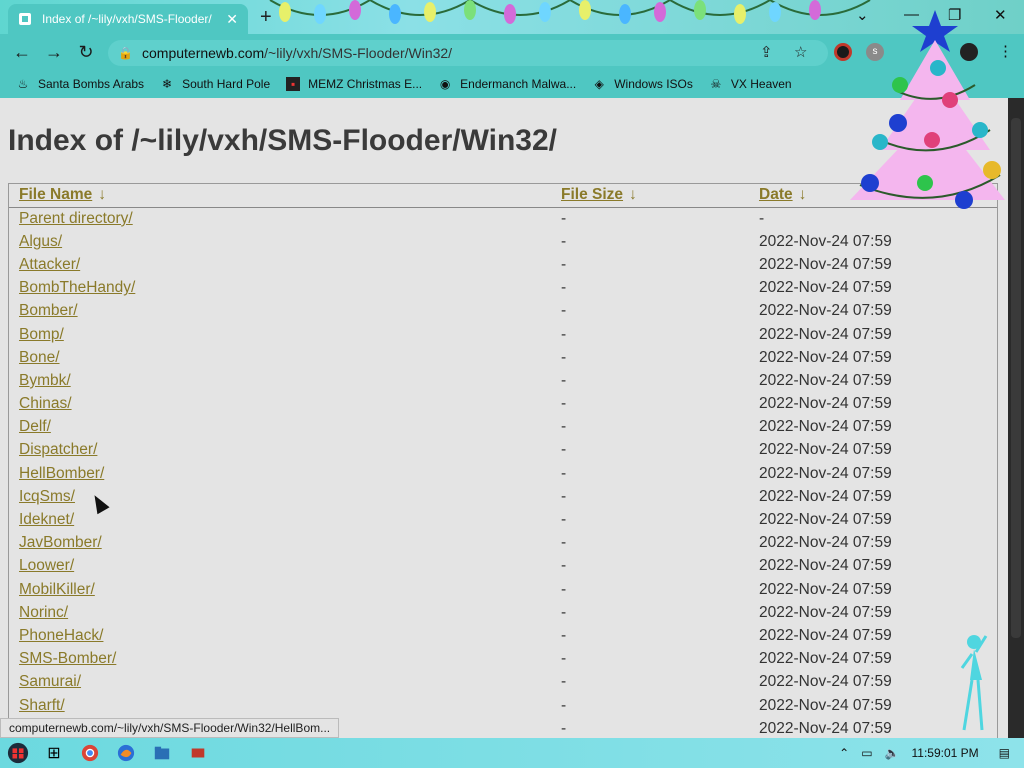 This screenshot has height=768, width=1024. Describe the element at coordinates (642, 84) in the screenshot. I see `bookmark-item: ◈ Windows ISOs` at that location.